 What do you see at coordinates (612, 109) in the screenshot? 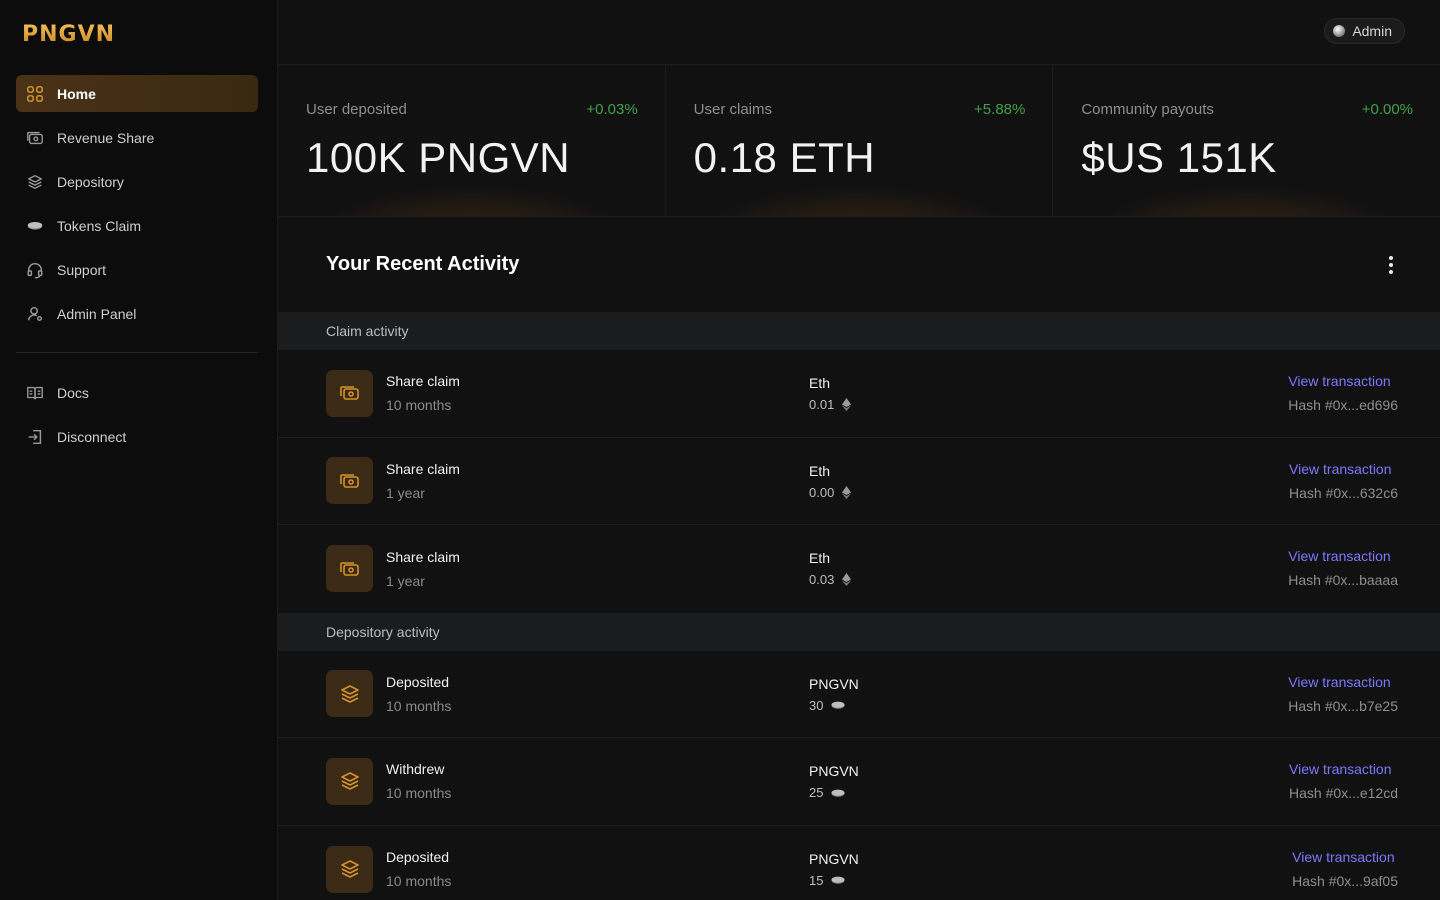
I see `stat-change: +0.03%` at bounding box center [612, 109].